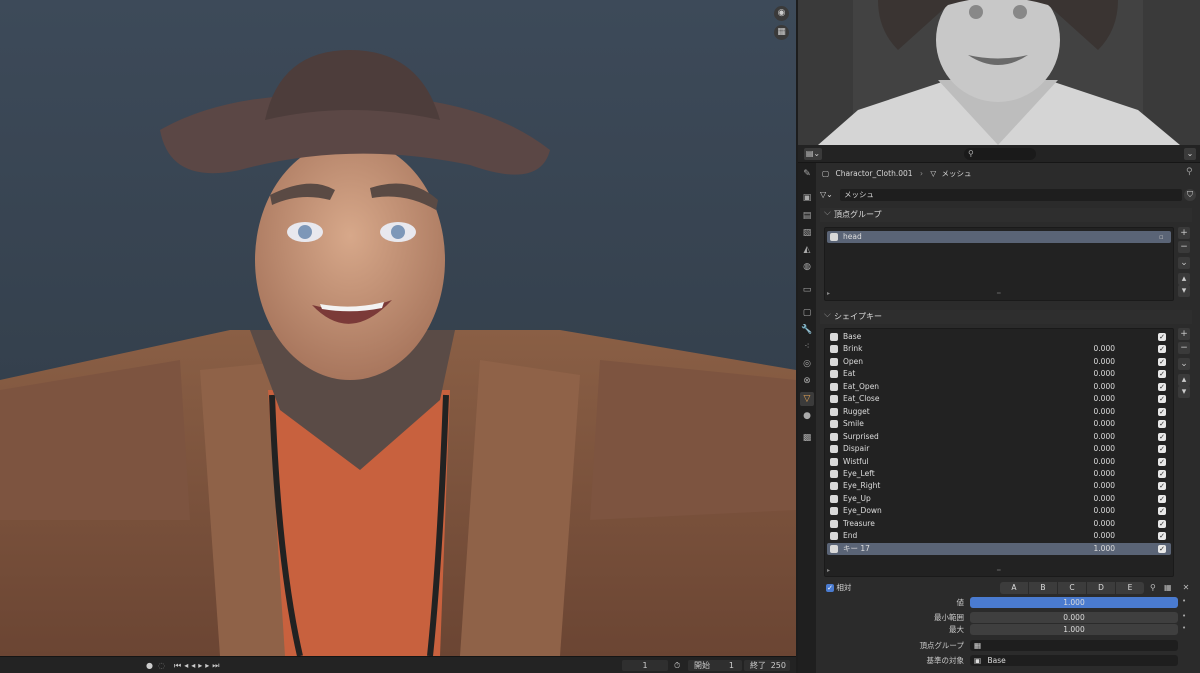 The width and height of the screenshot is (1200, 673). What do you see at coordinates (999, 237) in the screenshot?
I see `vertex-group-row: head ▫` at bounding box center [999, 237].